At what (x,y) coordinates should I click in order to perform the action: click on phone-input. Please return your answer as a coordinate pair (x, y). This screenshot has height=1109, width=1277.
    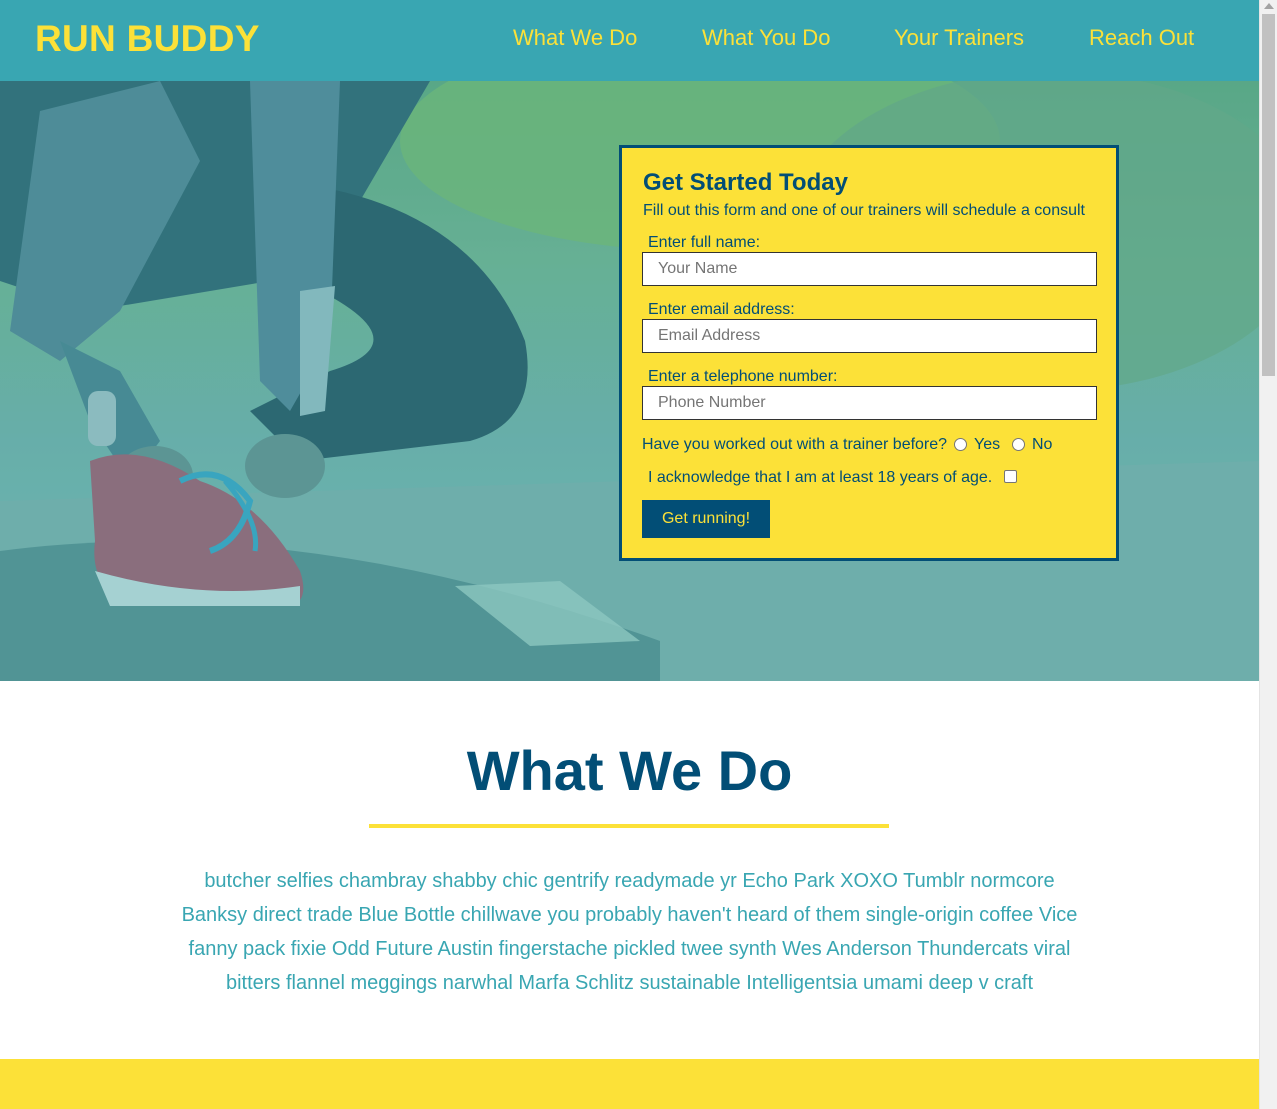
    Looking at the image, I should click on (869, 403).